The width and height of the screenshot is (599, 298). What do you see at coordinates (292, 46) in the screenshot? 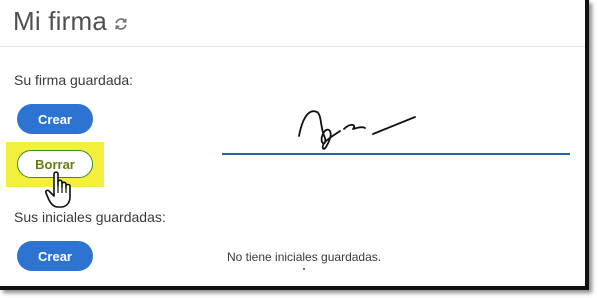
I see `title-divider` at bounding box center [292, 46].